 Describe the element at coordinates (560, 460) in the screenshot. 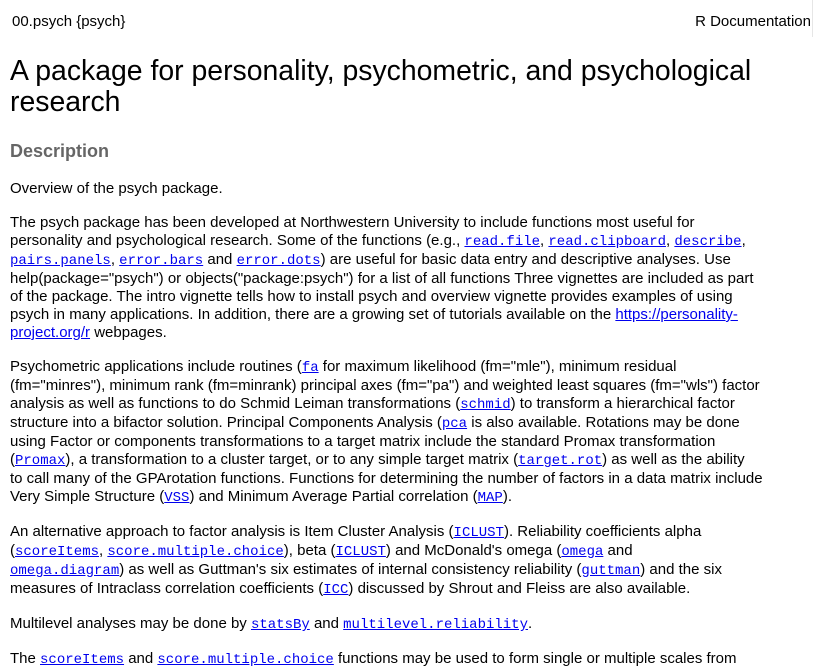

I see `link-target-rot: target.rot` at that location.